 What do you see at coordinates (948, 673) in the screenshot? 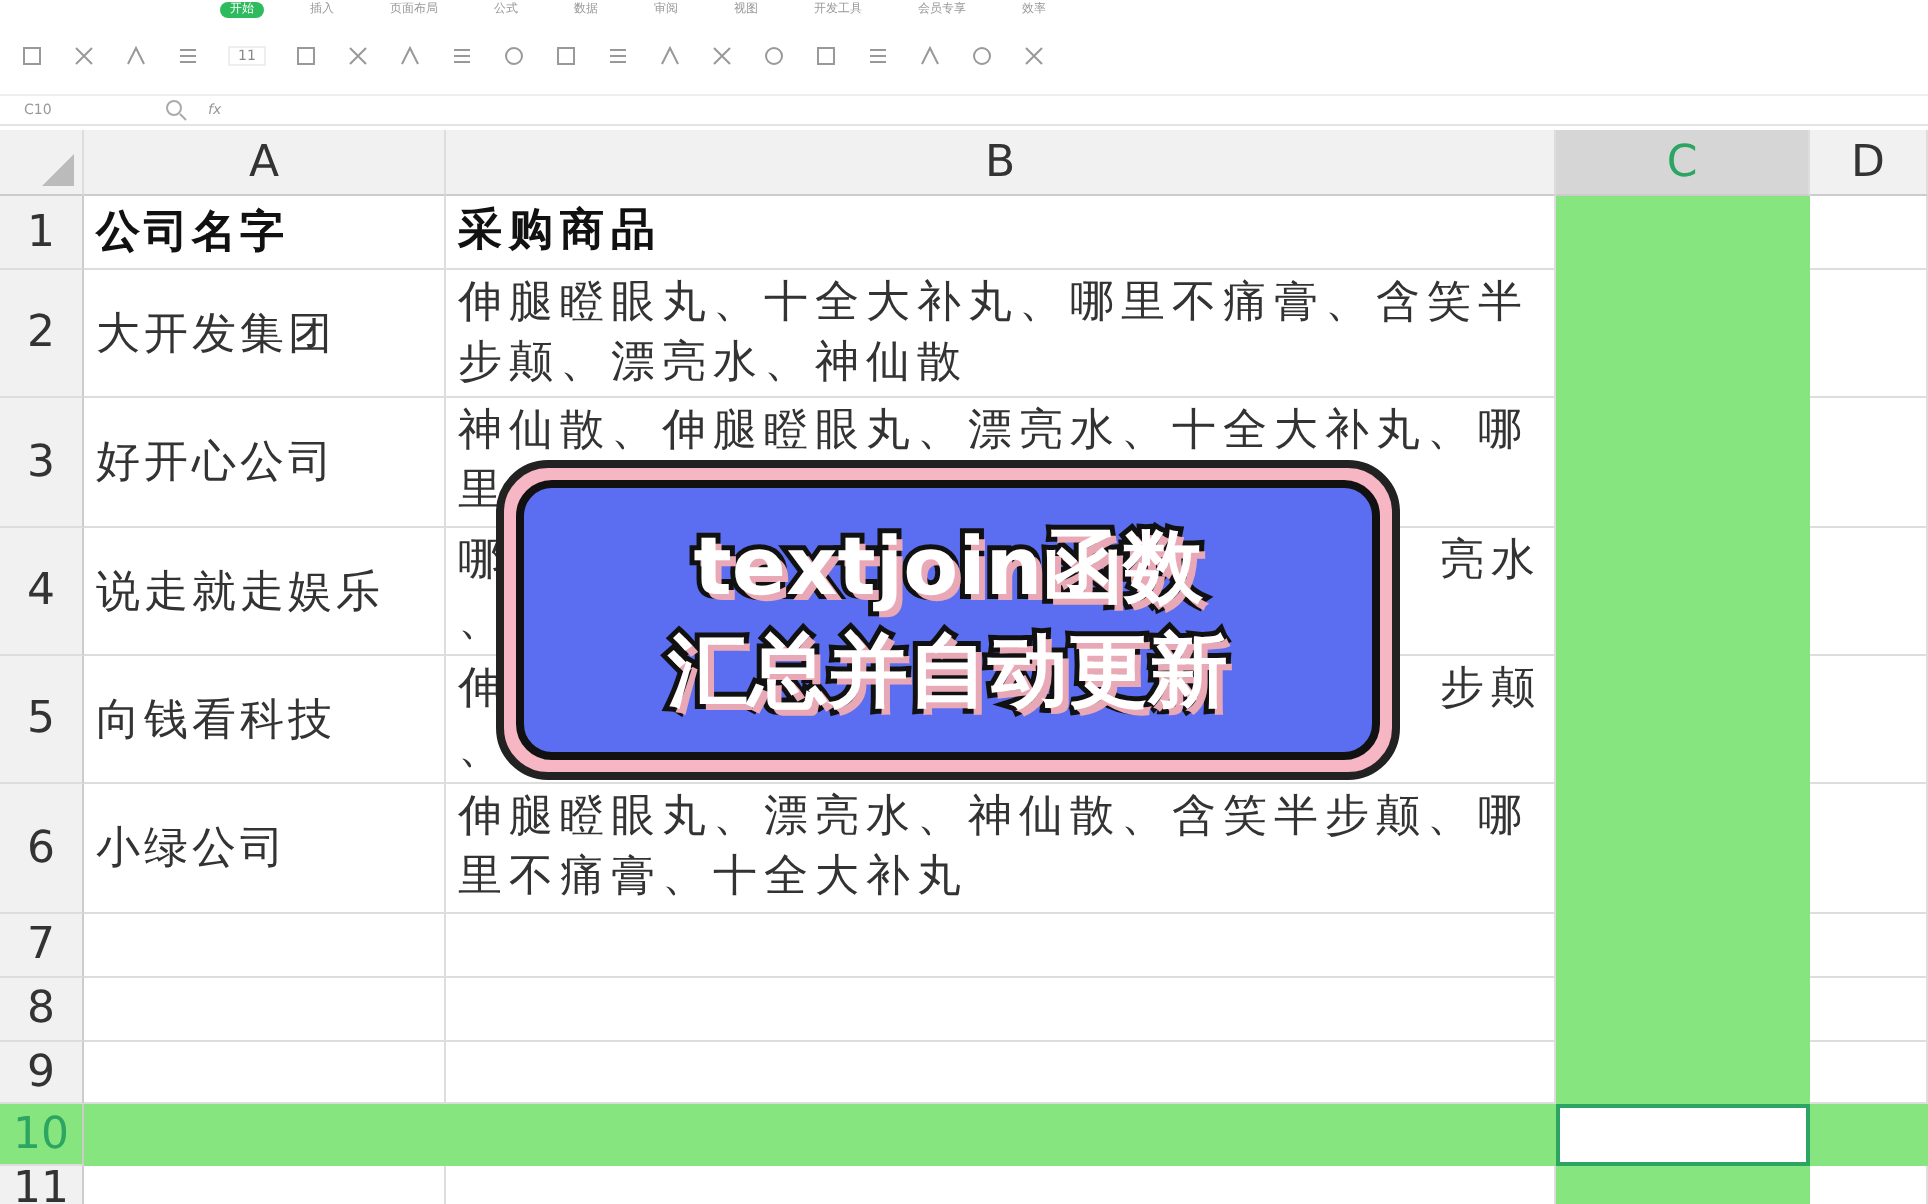
I see `subtitle-text: 汇总并自动更新` at bounding box center [948, 673].